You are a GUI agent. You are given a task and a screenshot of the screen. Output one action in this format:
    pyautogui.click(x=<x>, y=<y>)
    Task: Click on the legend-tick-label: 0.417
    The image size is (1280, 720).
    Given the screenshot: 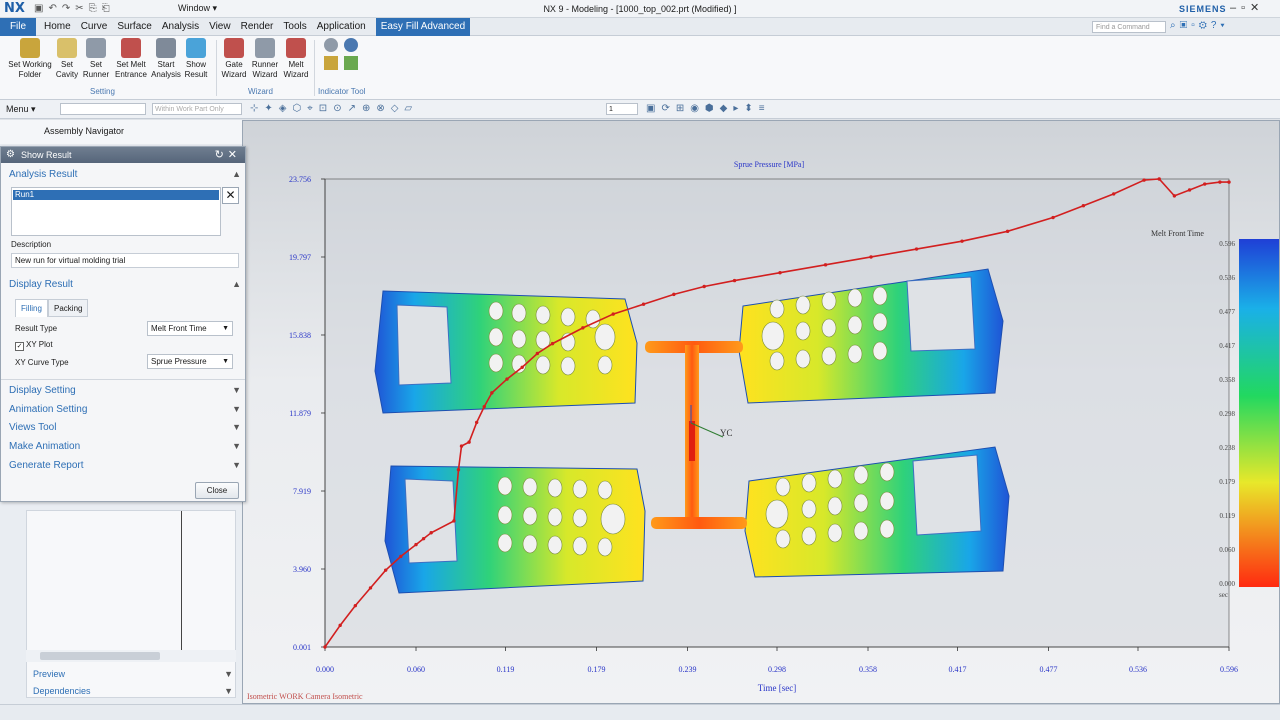 What is the action you would take?
    pyautogui.click(x=1227, y=346)
    